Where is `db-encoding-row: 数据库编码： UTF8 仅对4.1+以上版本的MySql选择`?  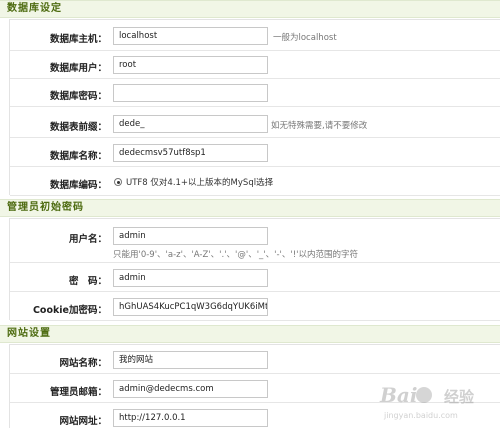 db-encoding-row: 数据库编码： UTF8 仅对4.1+以上版本的MySql选择 is located at coordinates (255, 181).